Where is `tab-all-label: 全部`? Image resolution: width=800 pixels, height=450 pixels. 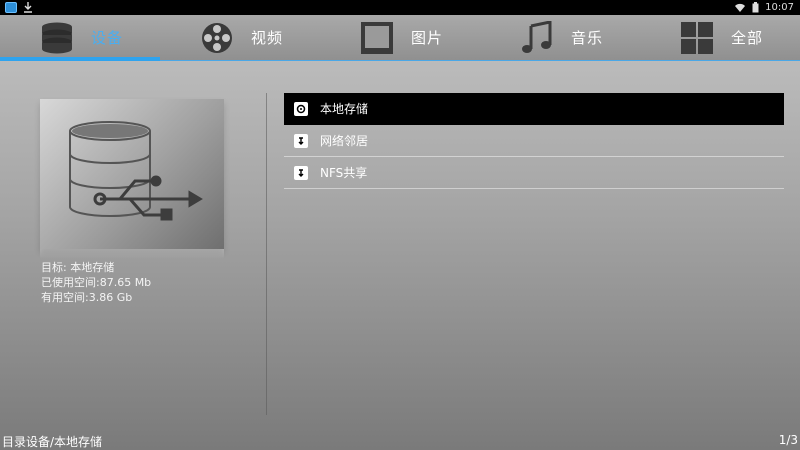 tab-all-label: 全部 is located at coordinates (746, 38).